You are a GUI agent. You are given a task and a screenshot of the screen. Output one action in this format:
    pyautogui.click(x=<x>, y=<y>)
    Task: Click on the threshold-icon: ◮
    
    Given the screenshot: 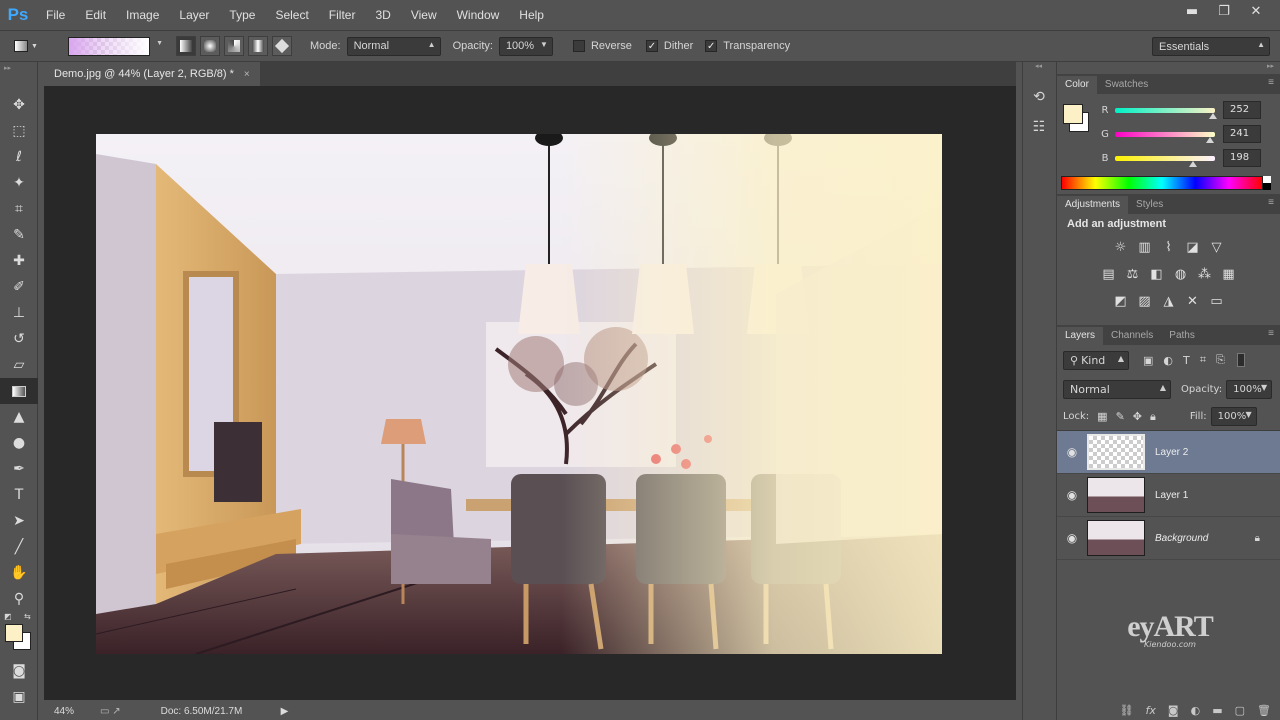 What is the action you would take?
    pyautogui.click(x=1169, y=302)
    